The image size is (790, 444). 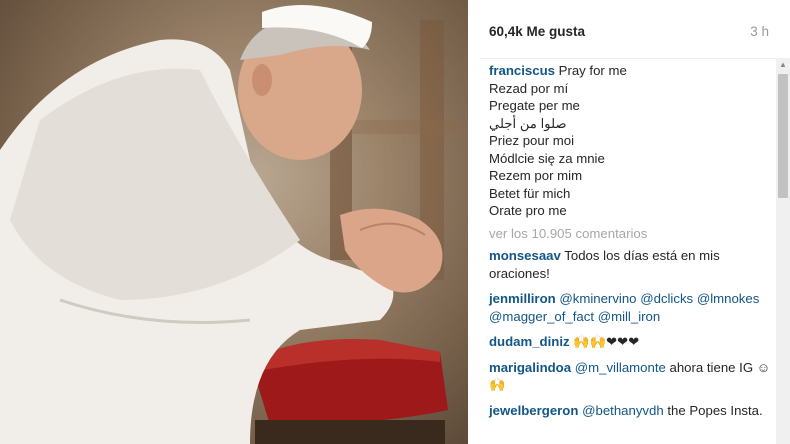 What do you see at coordinates (528, 210) in the screenshot?
I see `caption-line: Orate pro me` at bounding box center [528, 210].